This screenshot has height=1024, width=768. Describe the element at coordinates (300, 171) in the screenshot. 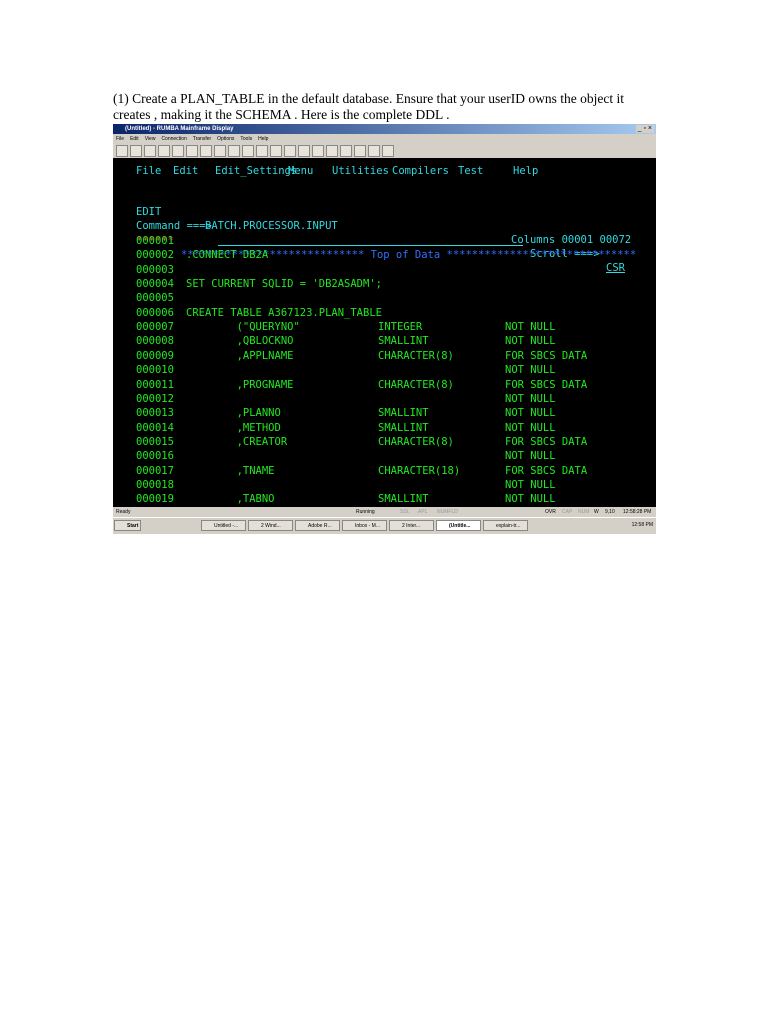

I see `ispf-menu-menu: Menu` at that location.